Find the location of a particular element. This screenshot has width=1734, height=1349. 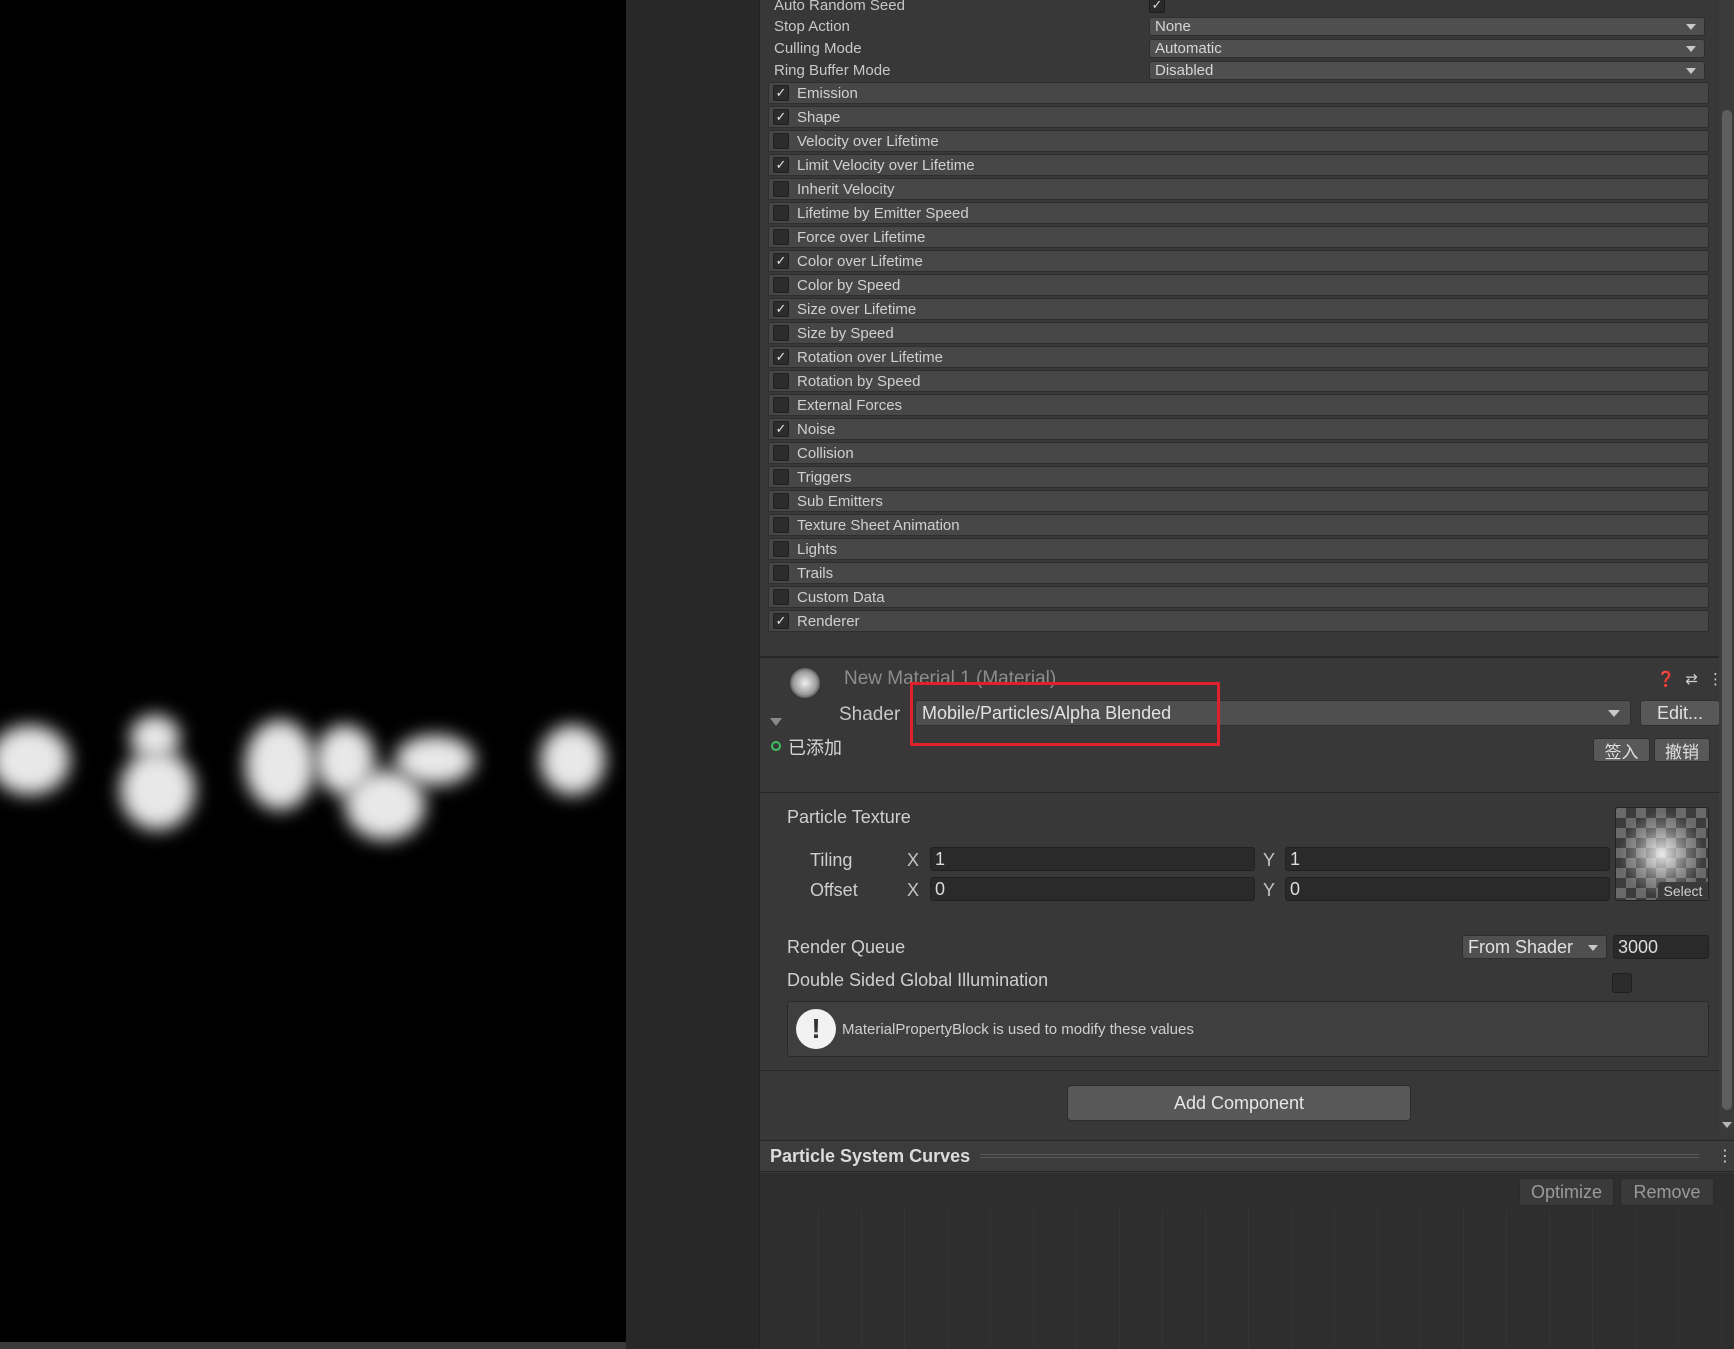

ring-buffer-mode-row: Ring Buffer Mode Disabled is located at coordinates (1244, 70).